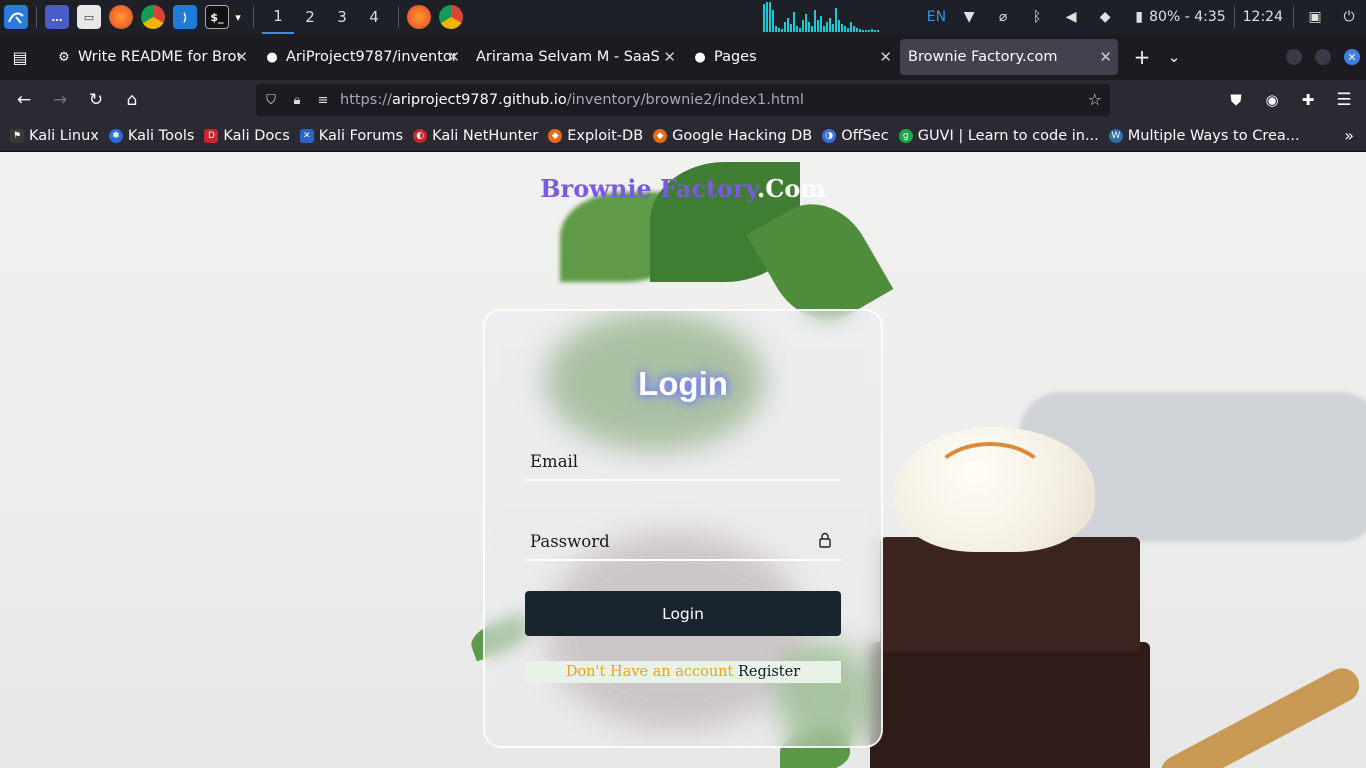 The width and height of the screenshot is (1366, 768). Describe the element at coordinates (451, 17) in the screenshot. I see `chrome-window-icon` at that location.